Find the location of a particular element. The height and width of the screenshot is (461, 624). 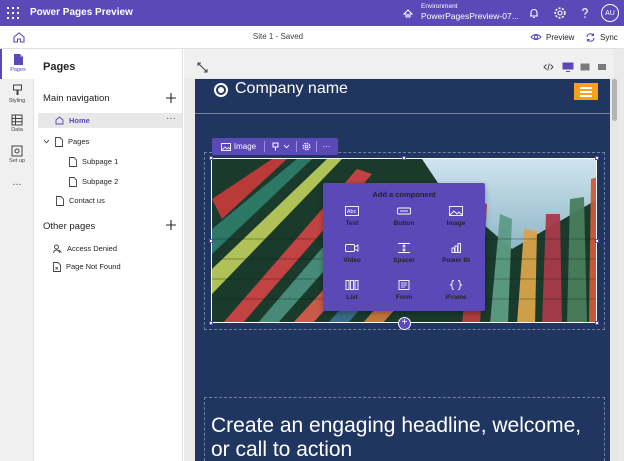

home-icon is located at coordinates (59, 120).